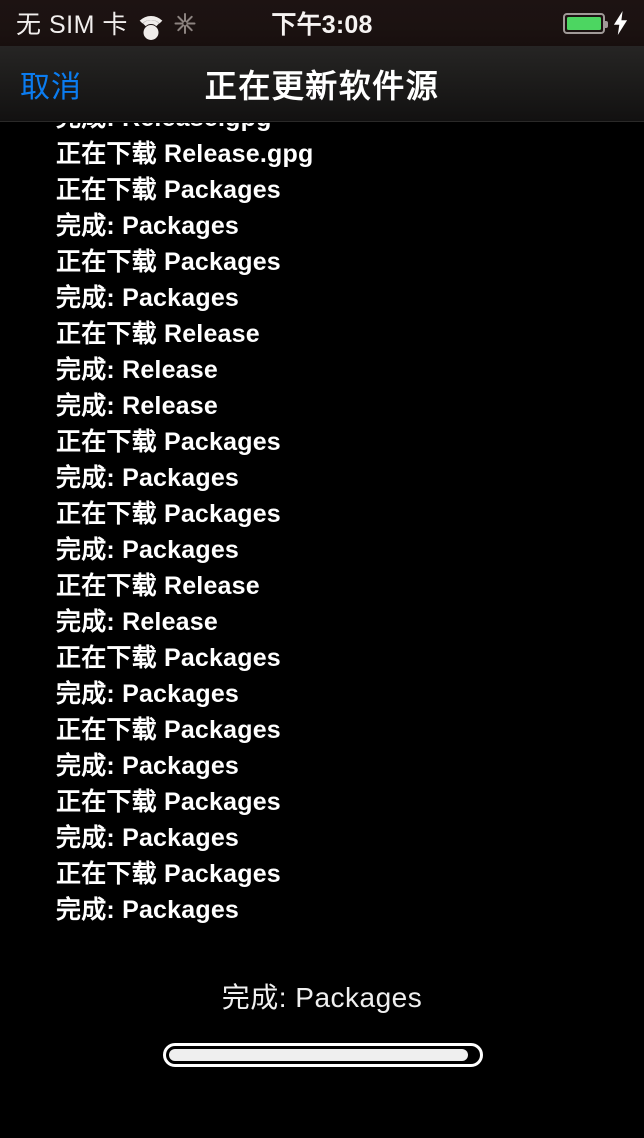  I want to click on clock-label: 下午3:08, so click(322, 25).